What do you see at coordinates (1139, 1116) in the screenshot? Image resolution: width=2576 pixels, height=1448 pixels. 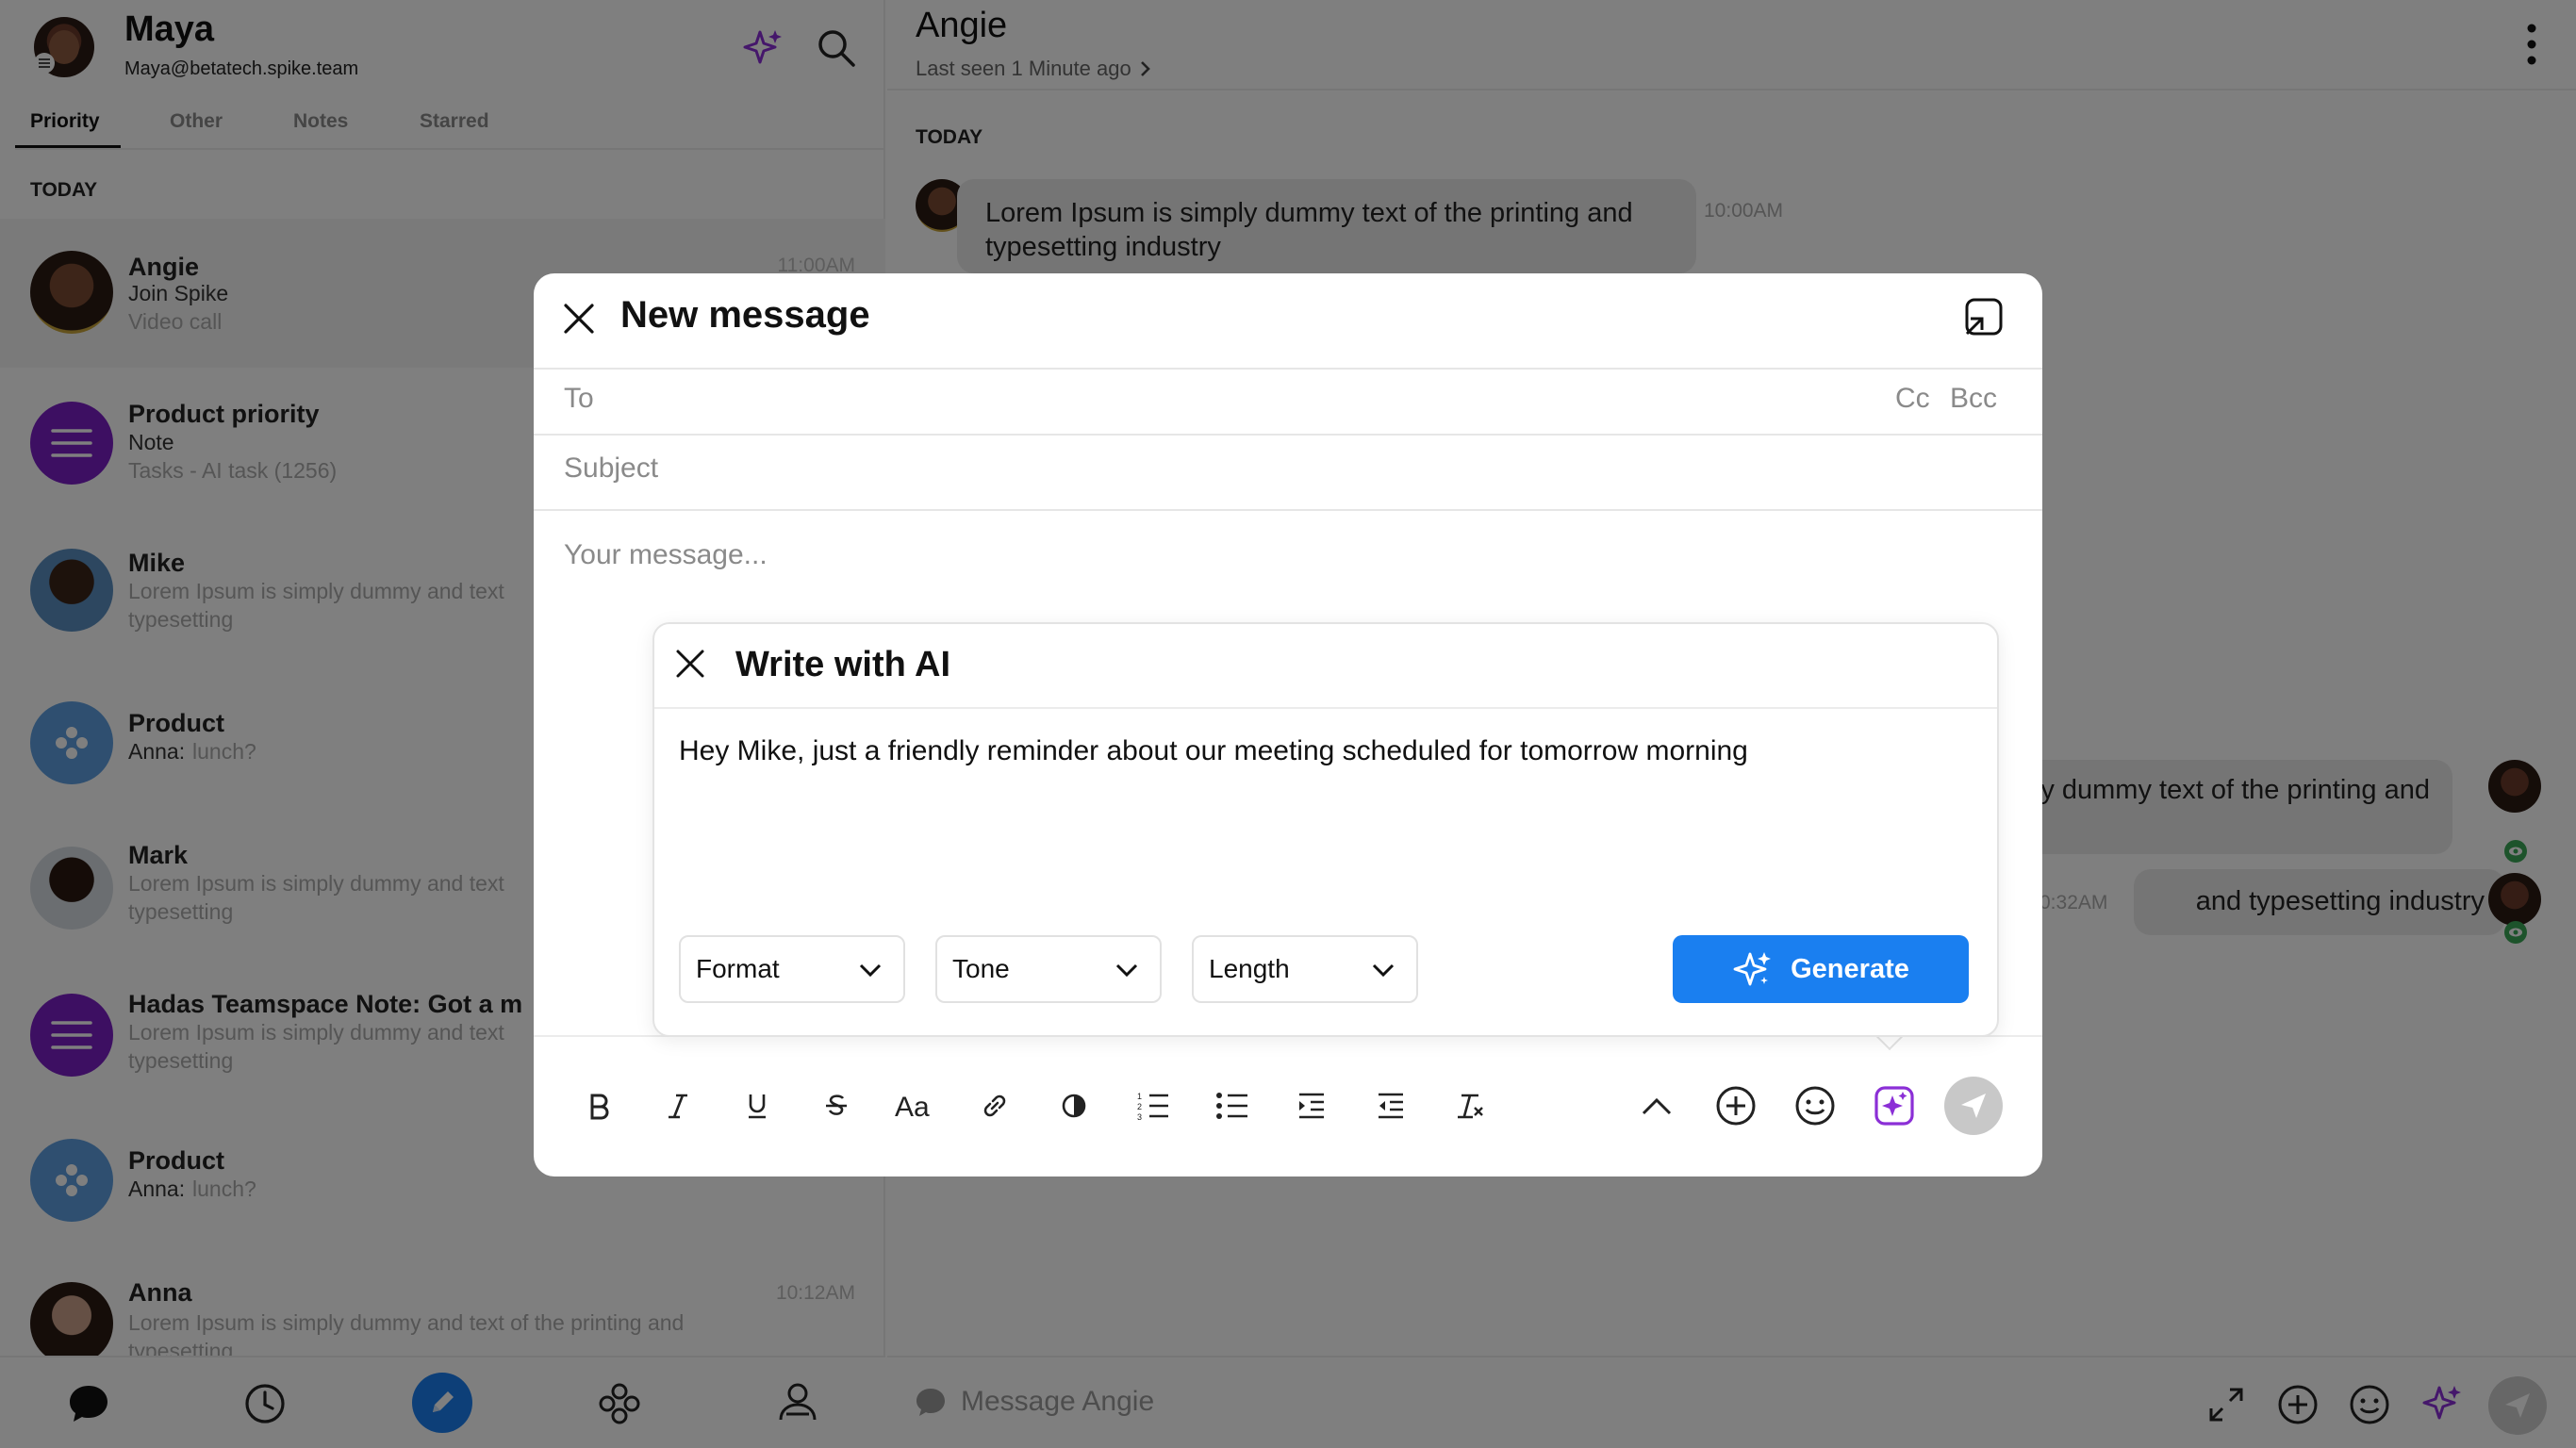 I see `svg-text: 3` at bounding box center [1139, 1116].